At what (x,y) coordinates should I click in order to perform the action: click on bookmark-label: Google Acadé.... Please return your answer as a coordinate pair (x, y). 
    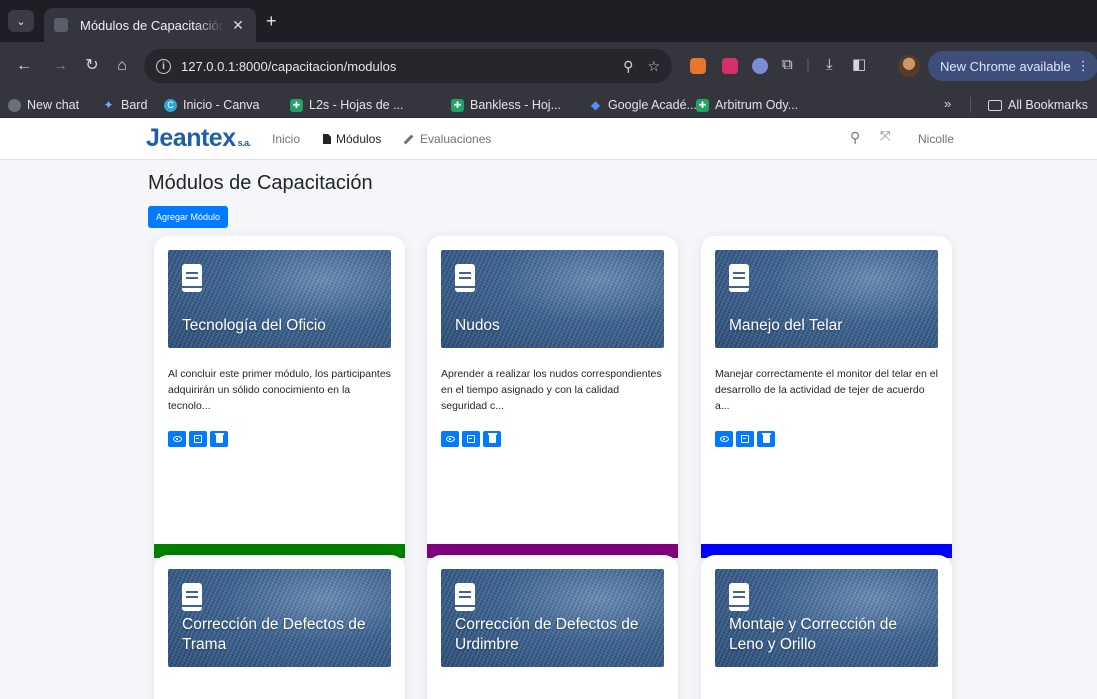
    Looking at the image, I should click on (652, 105).